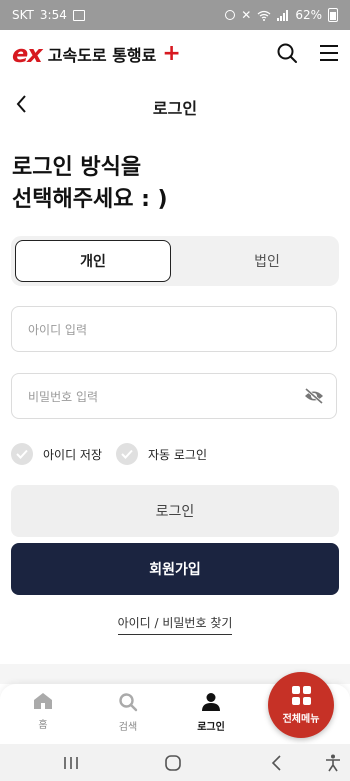 This screenshot has height=781, width=350. I want to click on password-field, so click(174, 396).